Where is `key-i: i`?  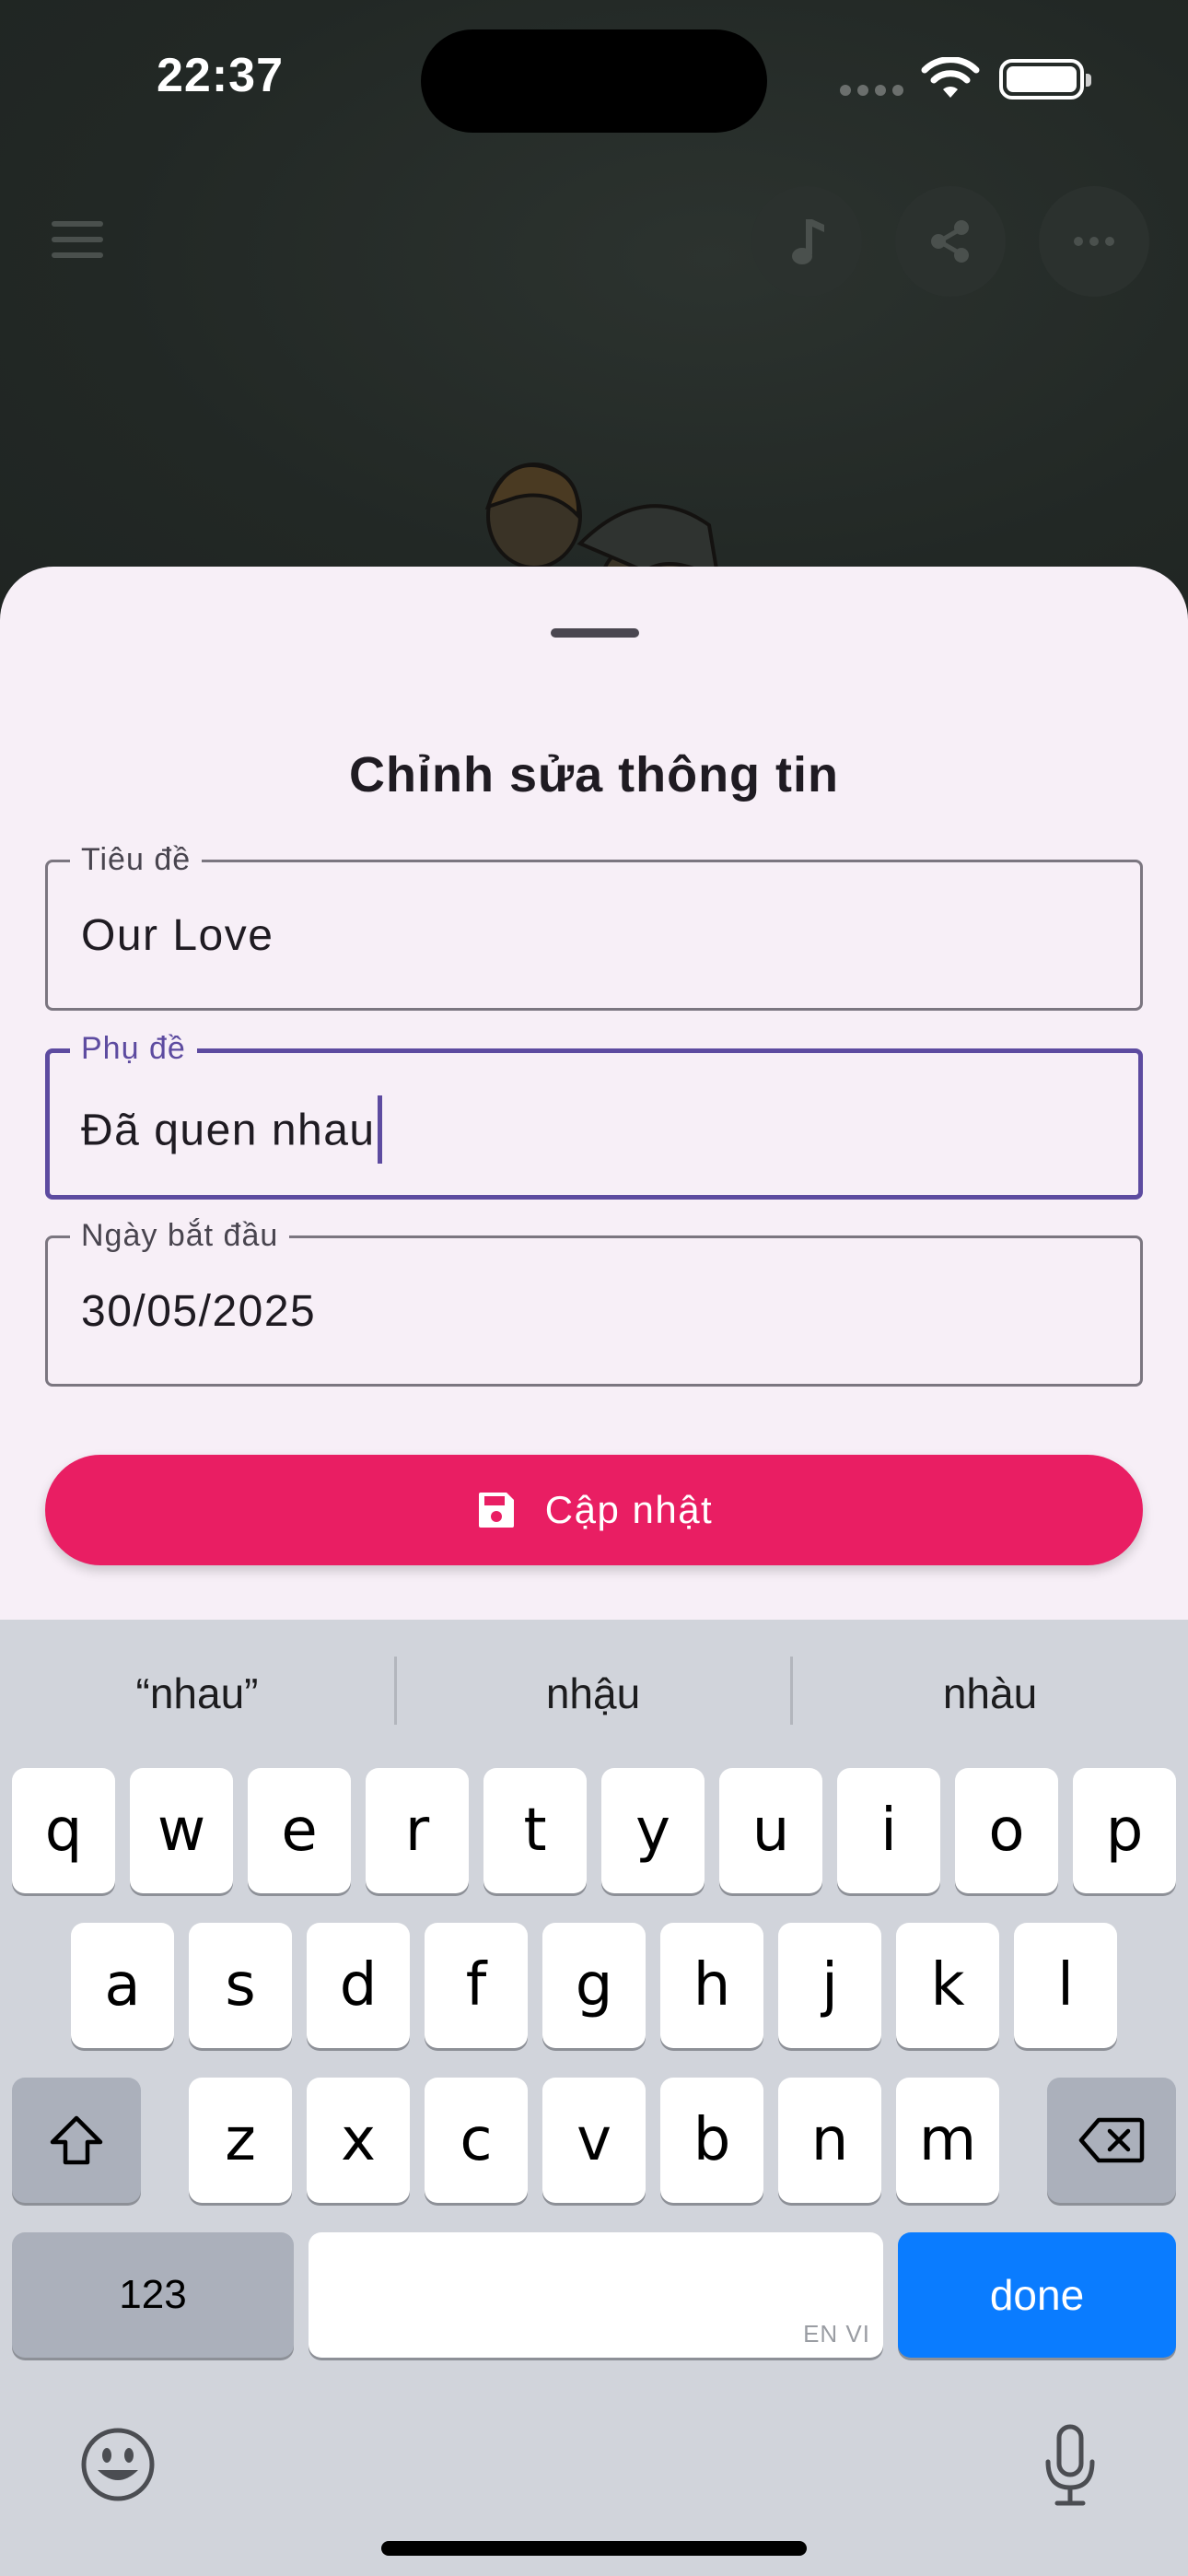 key-i: i is located at coordinates (888, 1830).